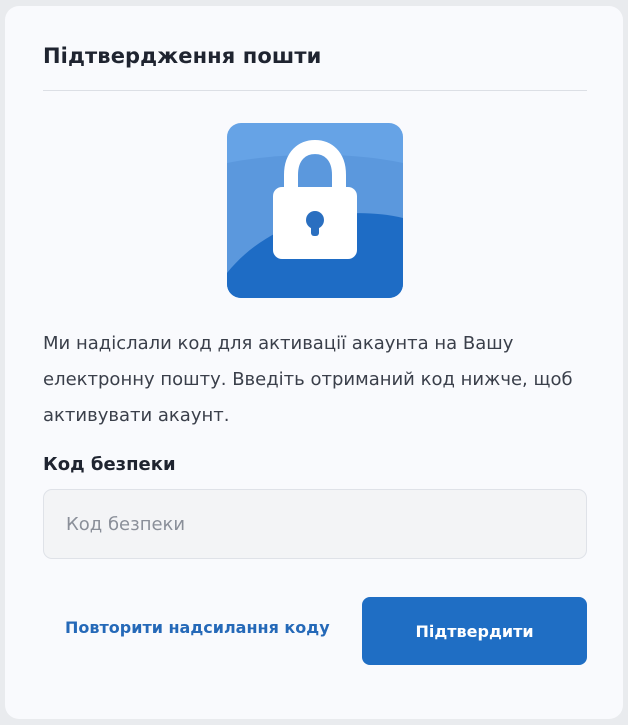  Describe the element at coordinates (182, 56) in the screenshot. I see `dialog-title: Підтвердження пошти` at that location.